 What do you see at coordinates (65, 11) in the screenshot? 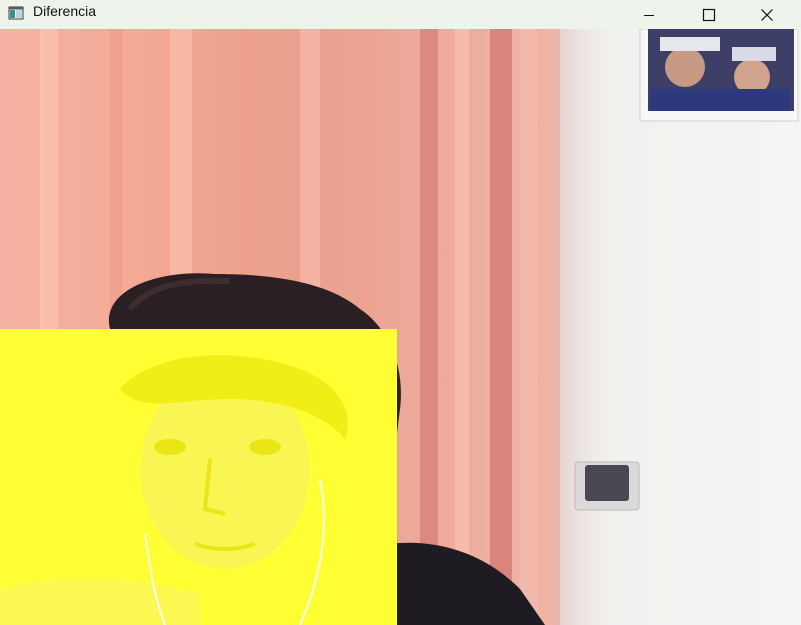
I see `window-title: Diferencia` at bounding box center [65, 11].